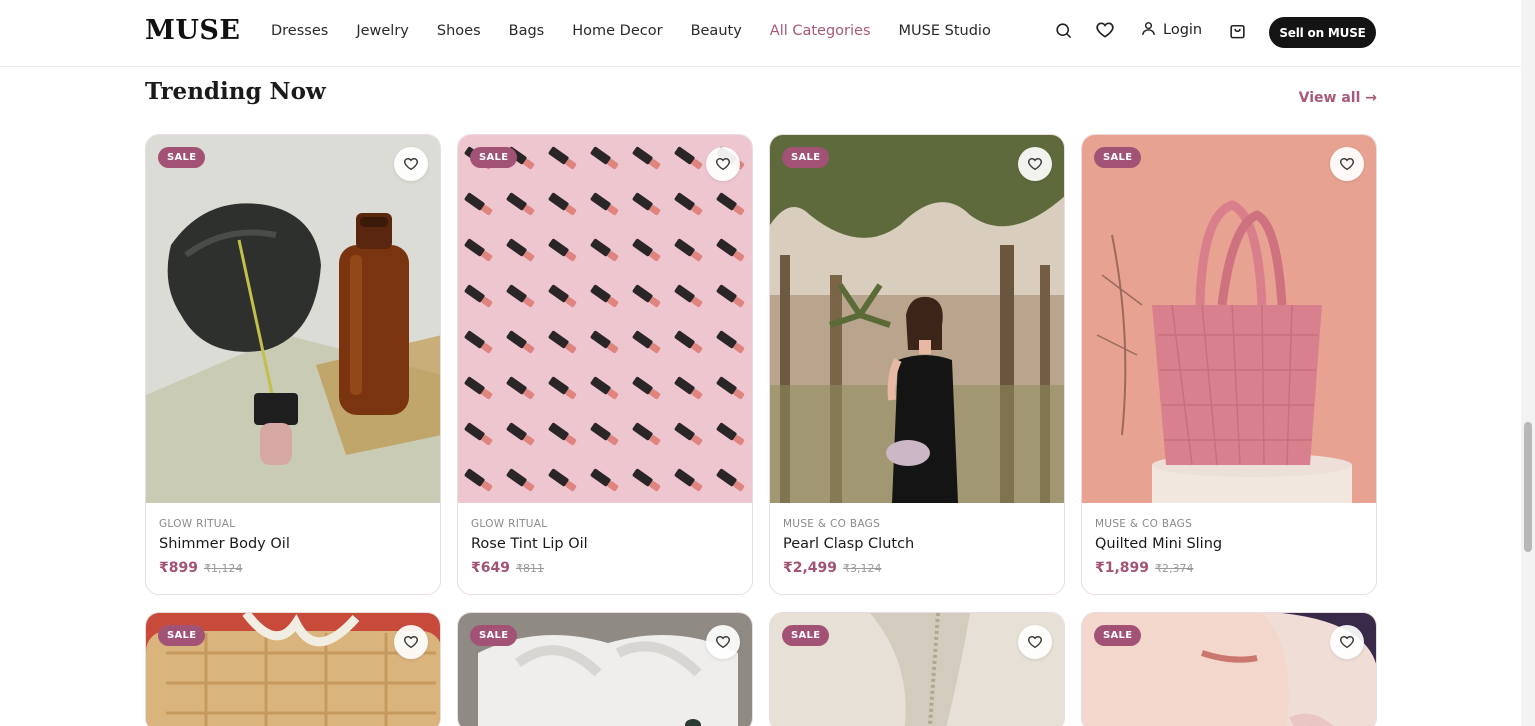  What do you see at coordinates (223, 568) in the screenshot?
I see `product-old-price: ₹1,124` at bounding box center [223, 568].